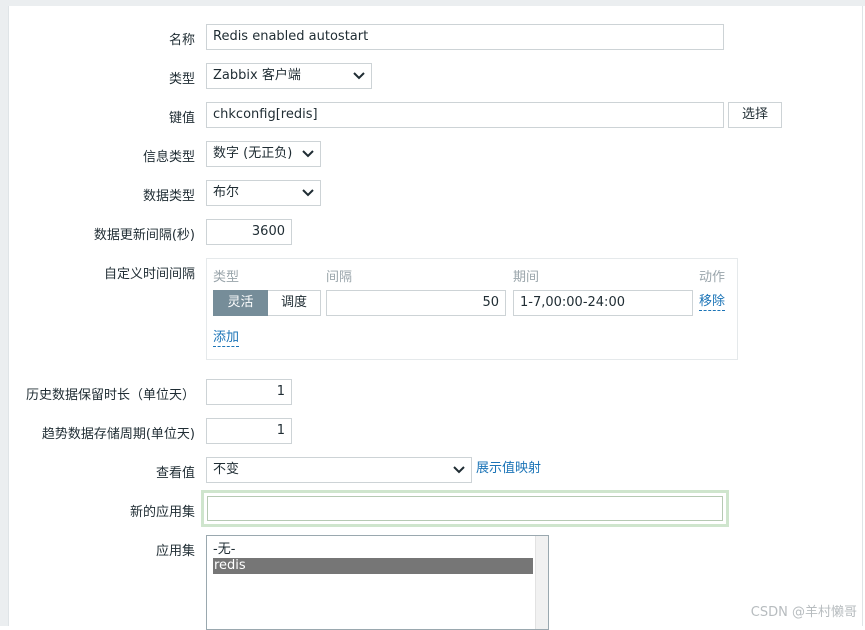 The image size is (865, 630). What do you see at coordinates (755, 115) in the screenshot?
I see `select-key-button: 选择` at bounding box center [755, 115].